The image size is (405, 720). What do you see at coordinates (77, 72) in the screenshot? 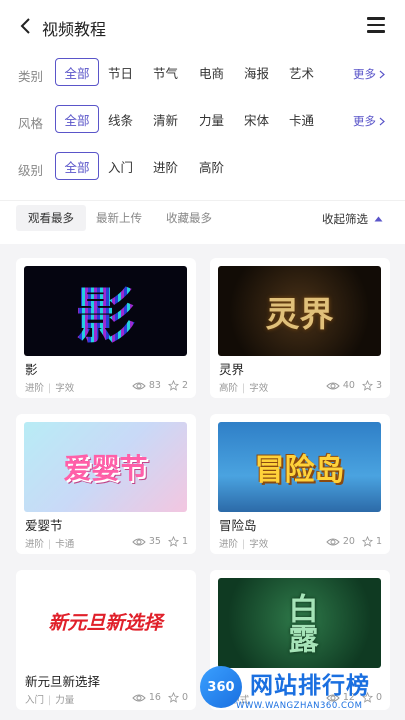
I see `category-chip-all: 全部` at bounding box center [77, 72].